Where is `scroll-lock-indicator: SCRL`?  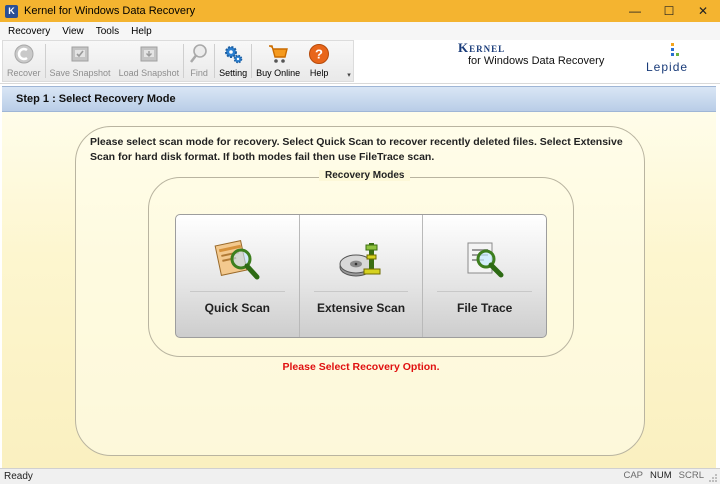 scroll-lock-indicator: SCRL is located at coordinates (691, 475).